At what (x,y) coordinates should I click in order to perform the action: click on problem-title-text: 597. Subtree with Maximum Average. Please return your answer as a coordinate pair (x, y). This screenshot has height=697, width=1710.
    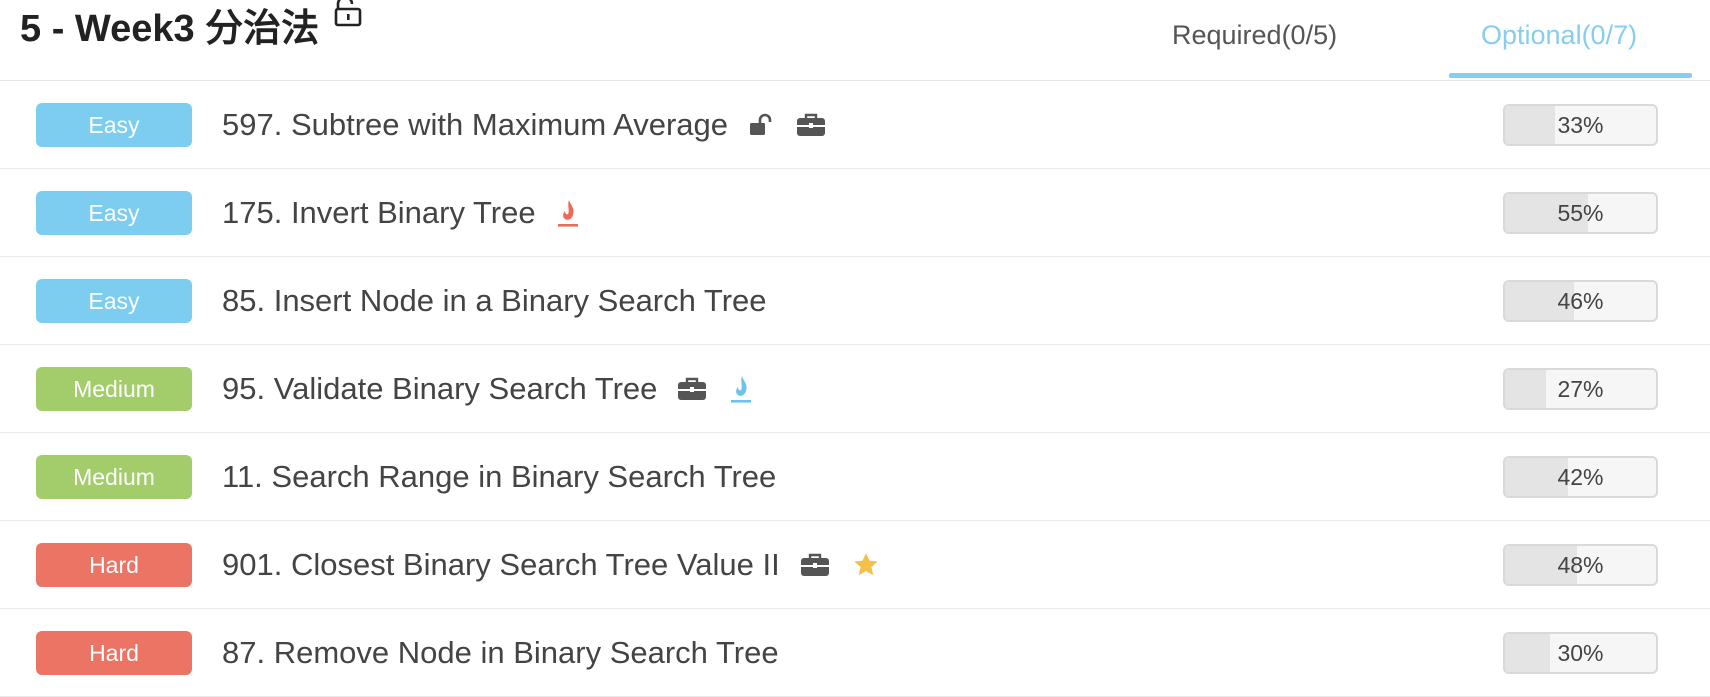
    Looking at the image, I should click on (475, 125).